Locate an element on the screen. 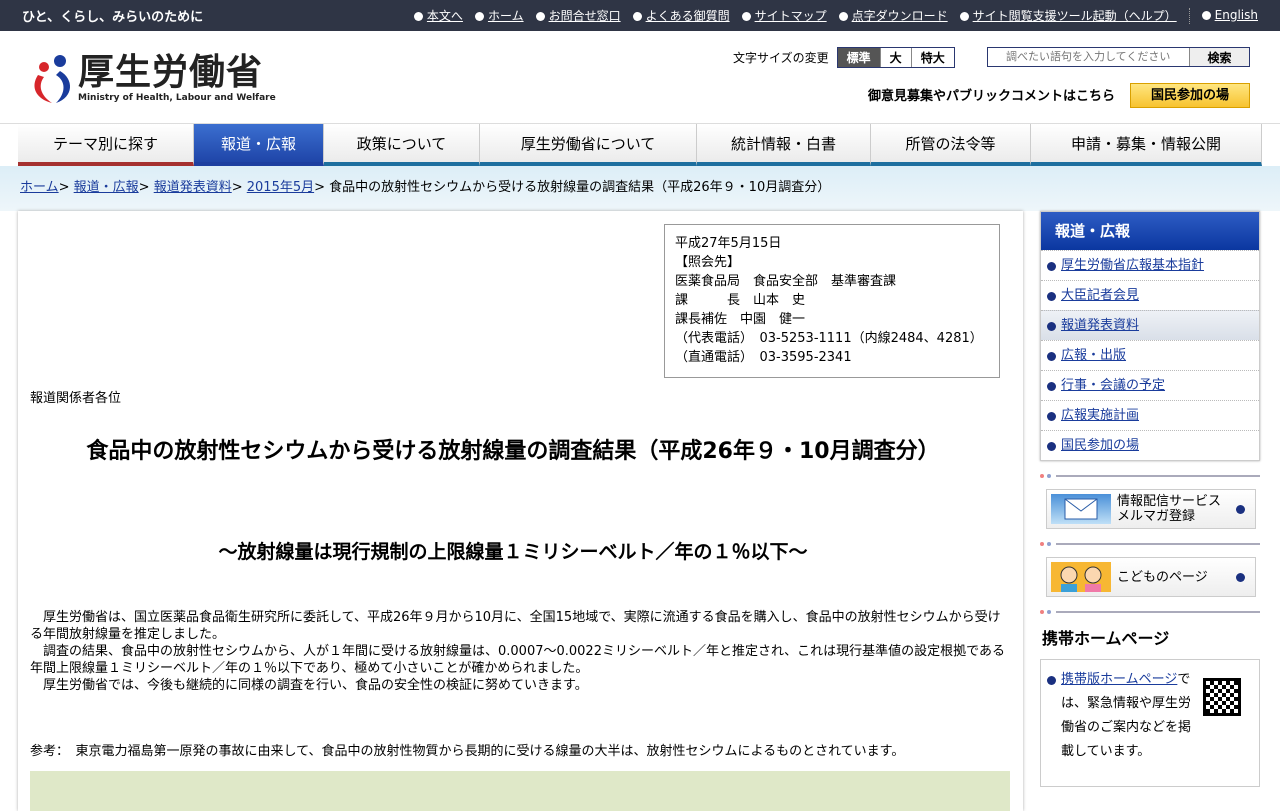 The width and height of the screenshot is (1280, 811). crumb-releases: 報道発表資料 is located at coordinates (193, 187).